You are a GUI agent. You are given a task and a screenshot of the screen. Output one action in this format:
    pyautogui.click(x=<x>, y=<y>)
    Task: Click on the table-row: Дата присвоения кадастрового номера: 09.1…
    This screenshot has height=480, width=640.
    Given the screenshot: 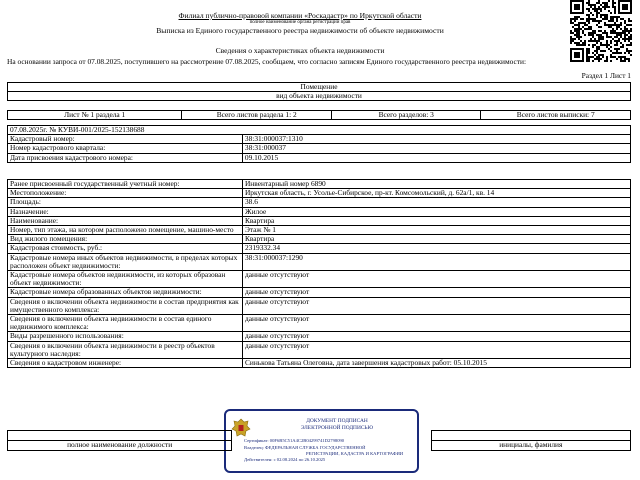 What is the action you would take?
    pyautogui.click(x=319, y=157)
    